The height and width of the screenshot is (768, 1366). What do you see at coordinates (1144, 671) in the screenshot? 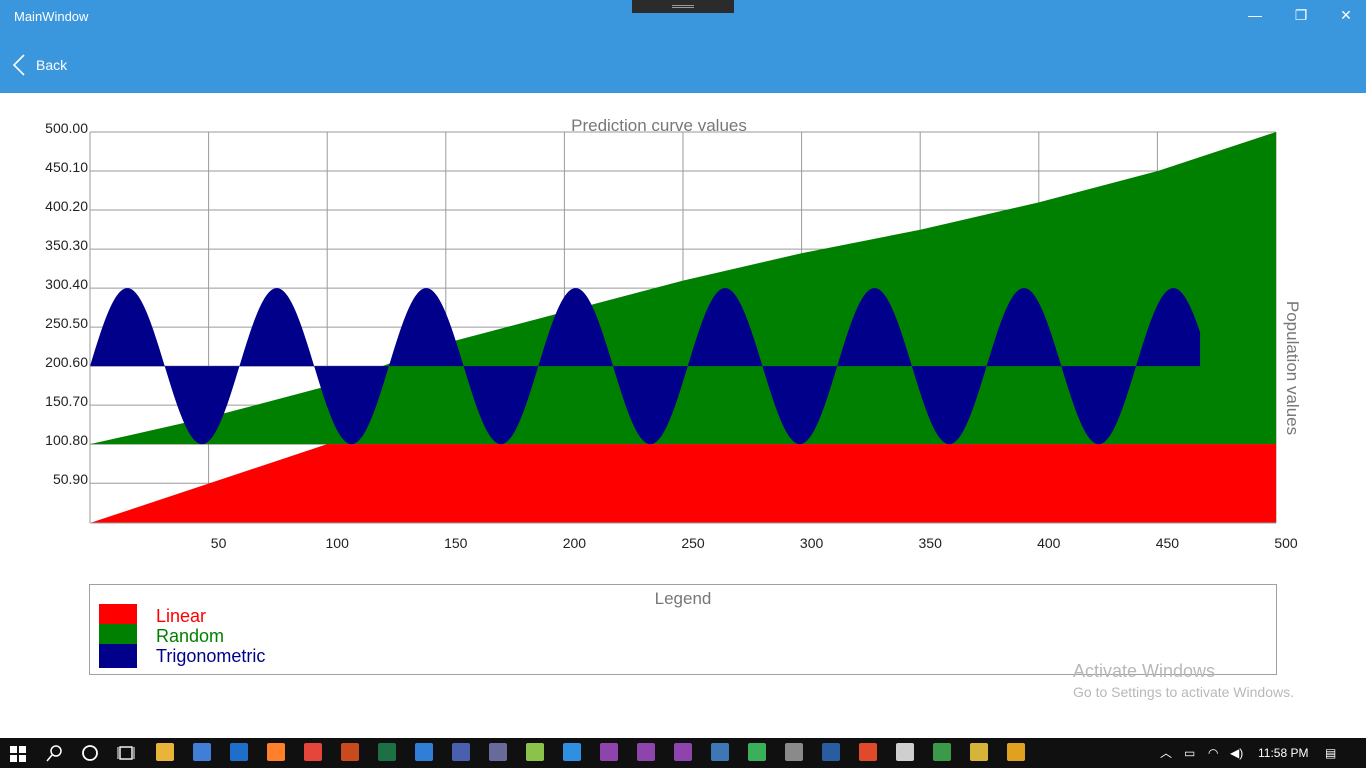
I see `watermark-title: Activate Windows` at bounding box center [1144, 671].